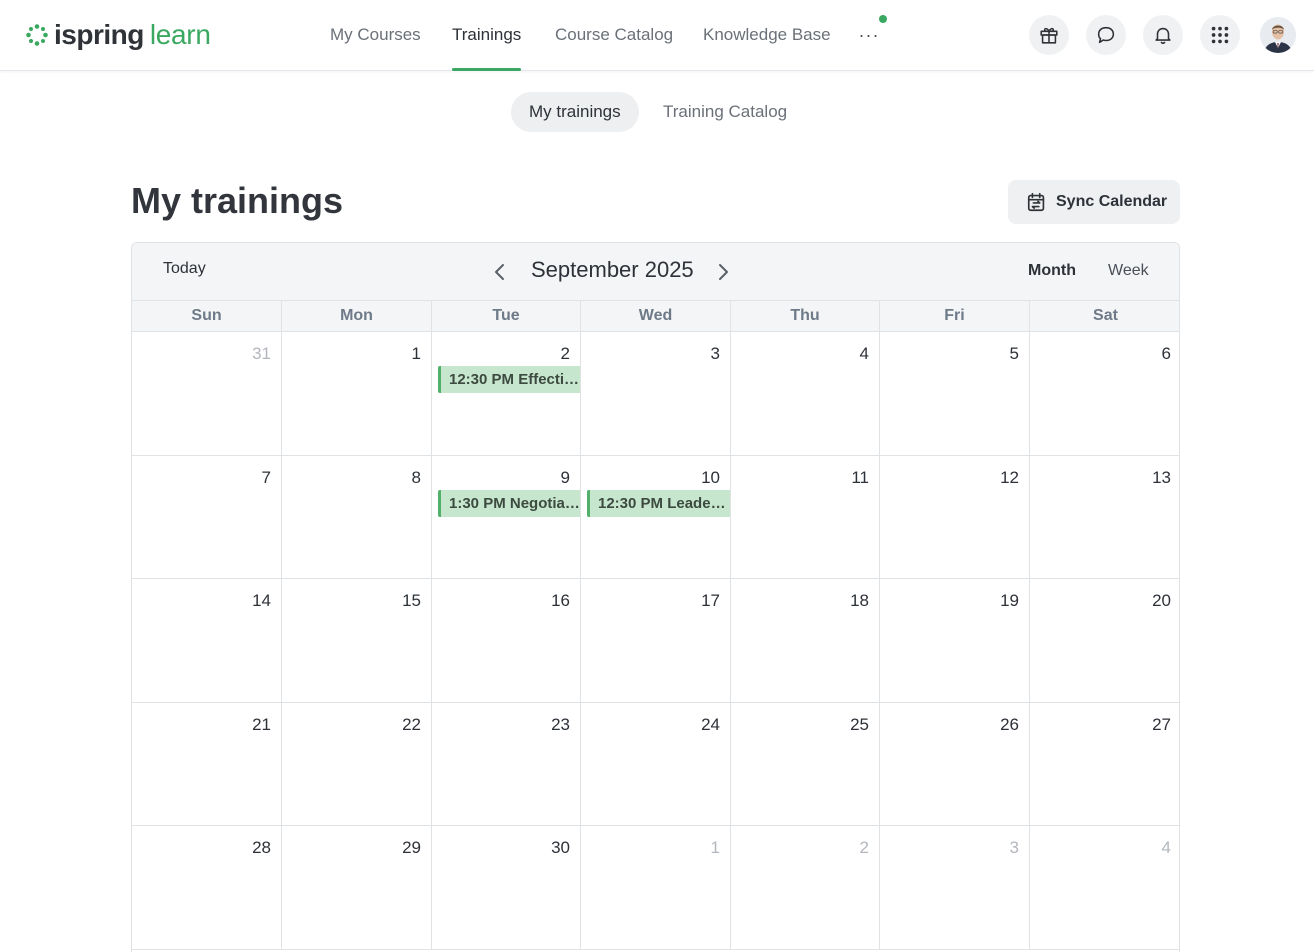 The height and width of the screenshot is (952, 1314). I want to click on day-number: 11, so click(860, 477).